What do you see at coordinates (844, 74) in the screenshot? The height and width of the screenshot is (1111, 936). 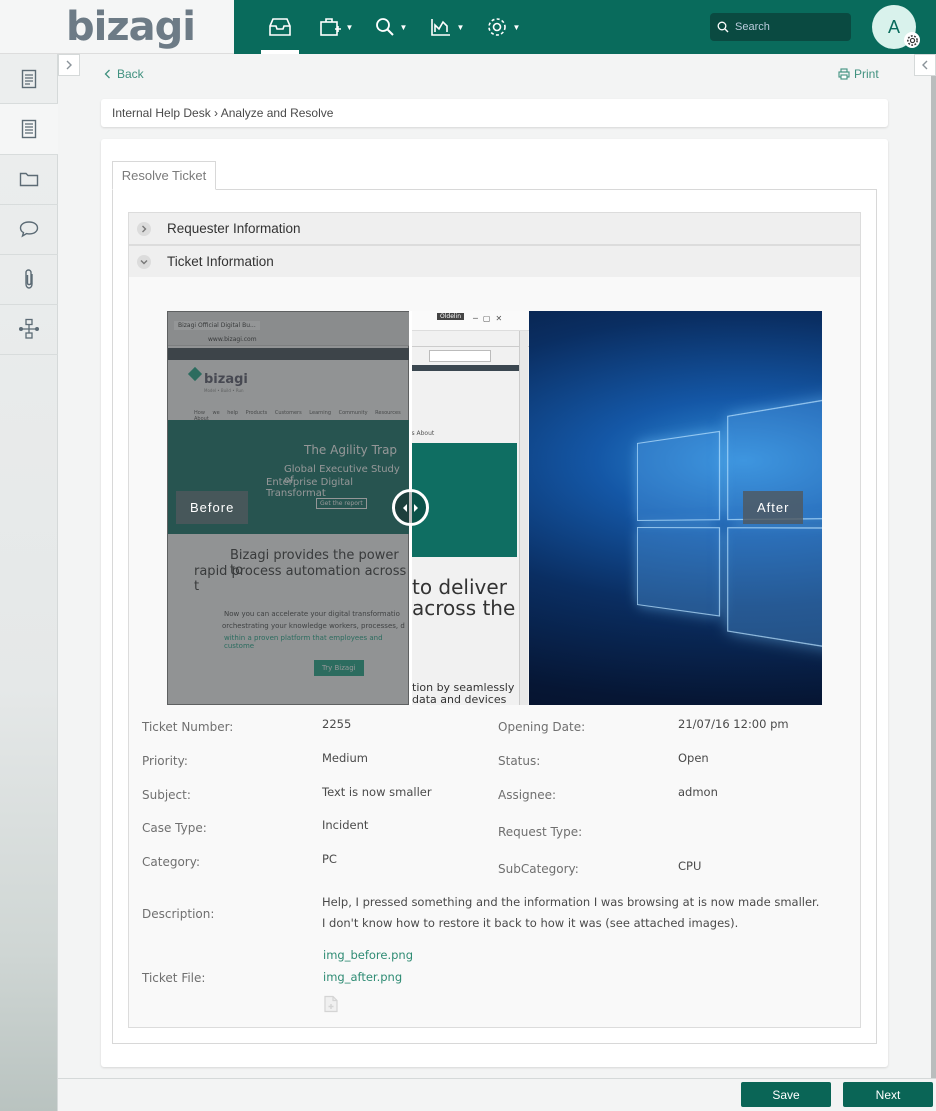 I see `printer-icon` at bounding box center [844, 74].